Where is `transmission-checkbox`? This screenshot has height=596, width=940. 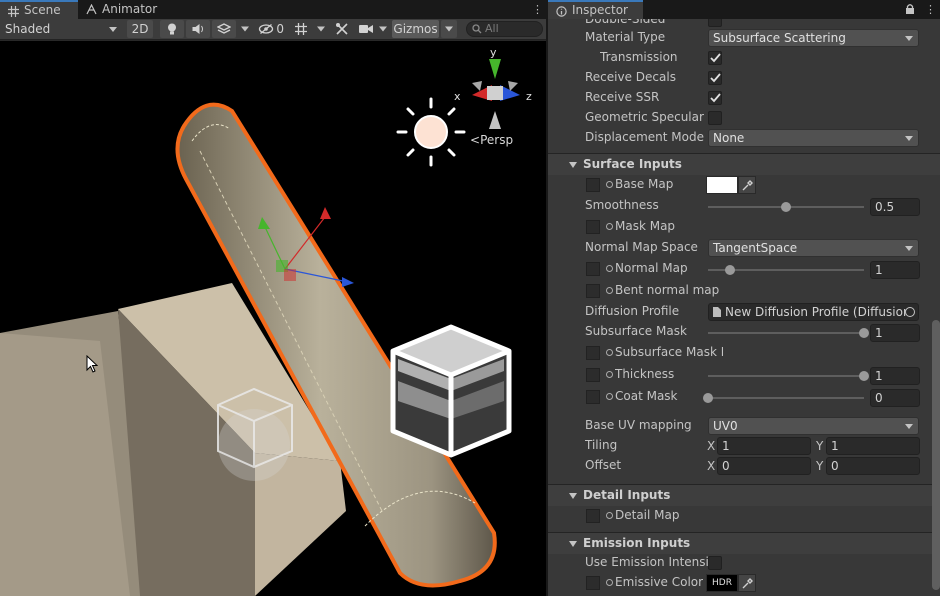 transmission-checkbox is located at coordinates (715, 58).